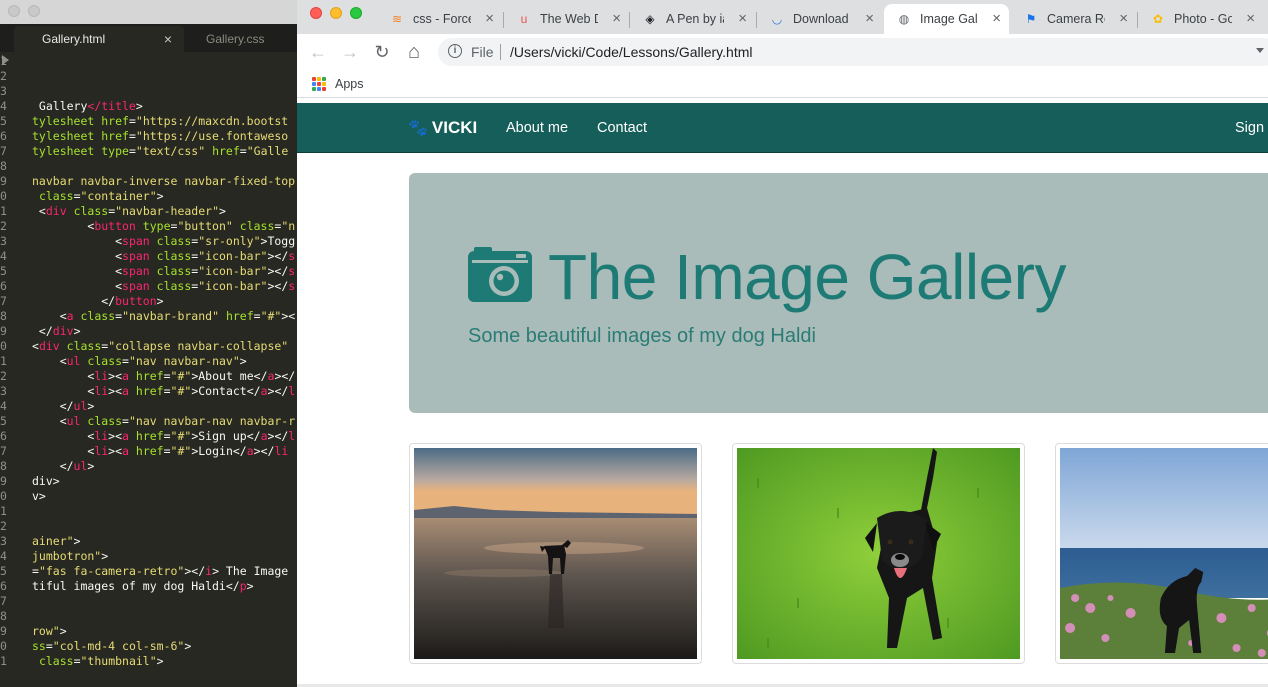 The width and height of the screenshot is (1268, 687). What do you see at coordinates (1260, 50) in the screenshot?
I see `dropdown-arrow-icon` at bounding box center [1260, 50].